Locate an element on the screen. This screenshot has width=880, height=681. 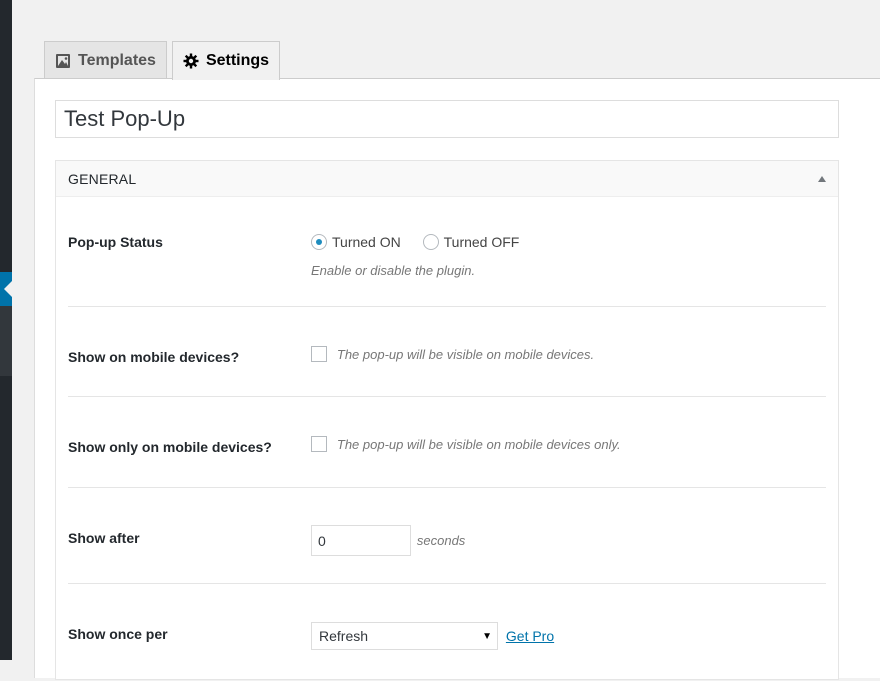
show-after-unit: seconds is located at coordinates (441, 540).